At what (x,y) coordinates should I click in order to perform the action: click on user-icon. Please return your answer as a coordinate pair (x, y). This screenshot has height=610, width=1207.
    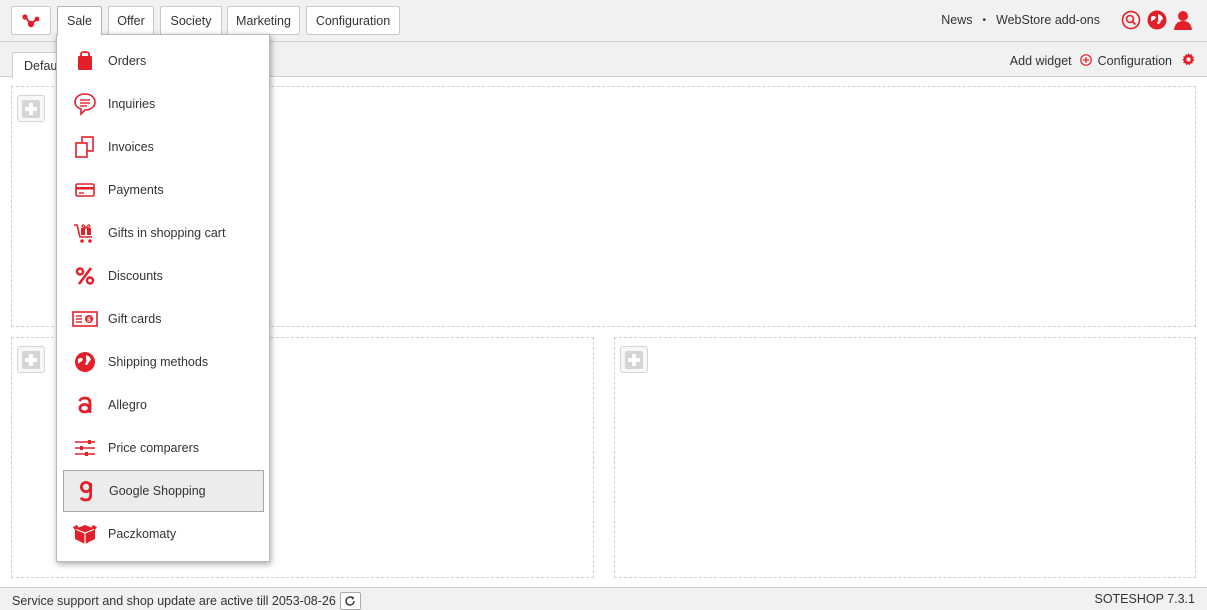
    Looking at the image, I should click on (1183, 20).